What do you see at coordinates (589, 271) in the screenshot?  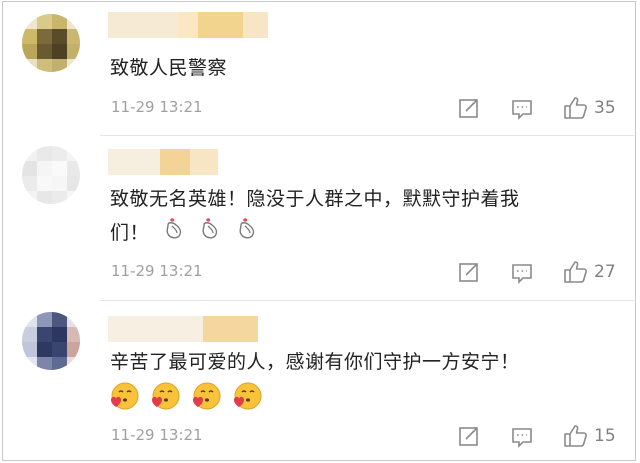 I see `like-button: 27` at bounding box center [589, 271].